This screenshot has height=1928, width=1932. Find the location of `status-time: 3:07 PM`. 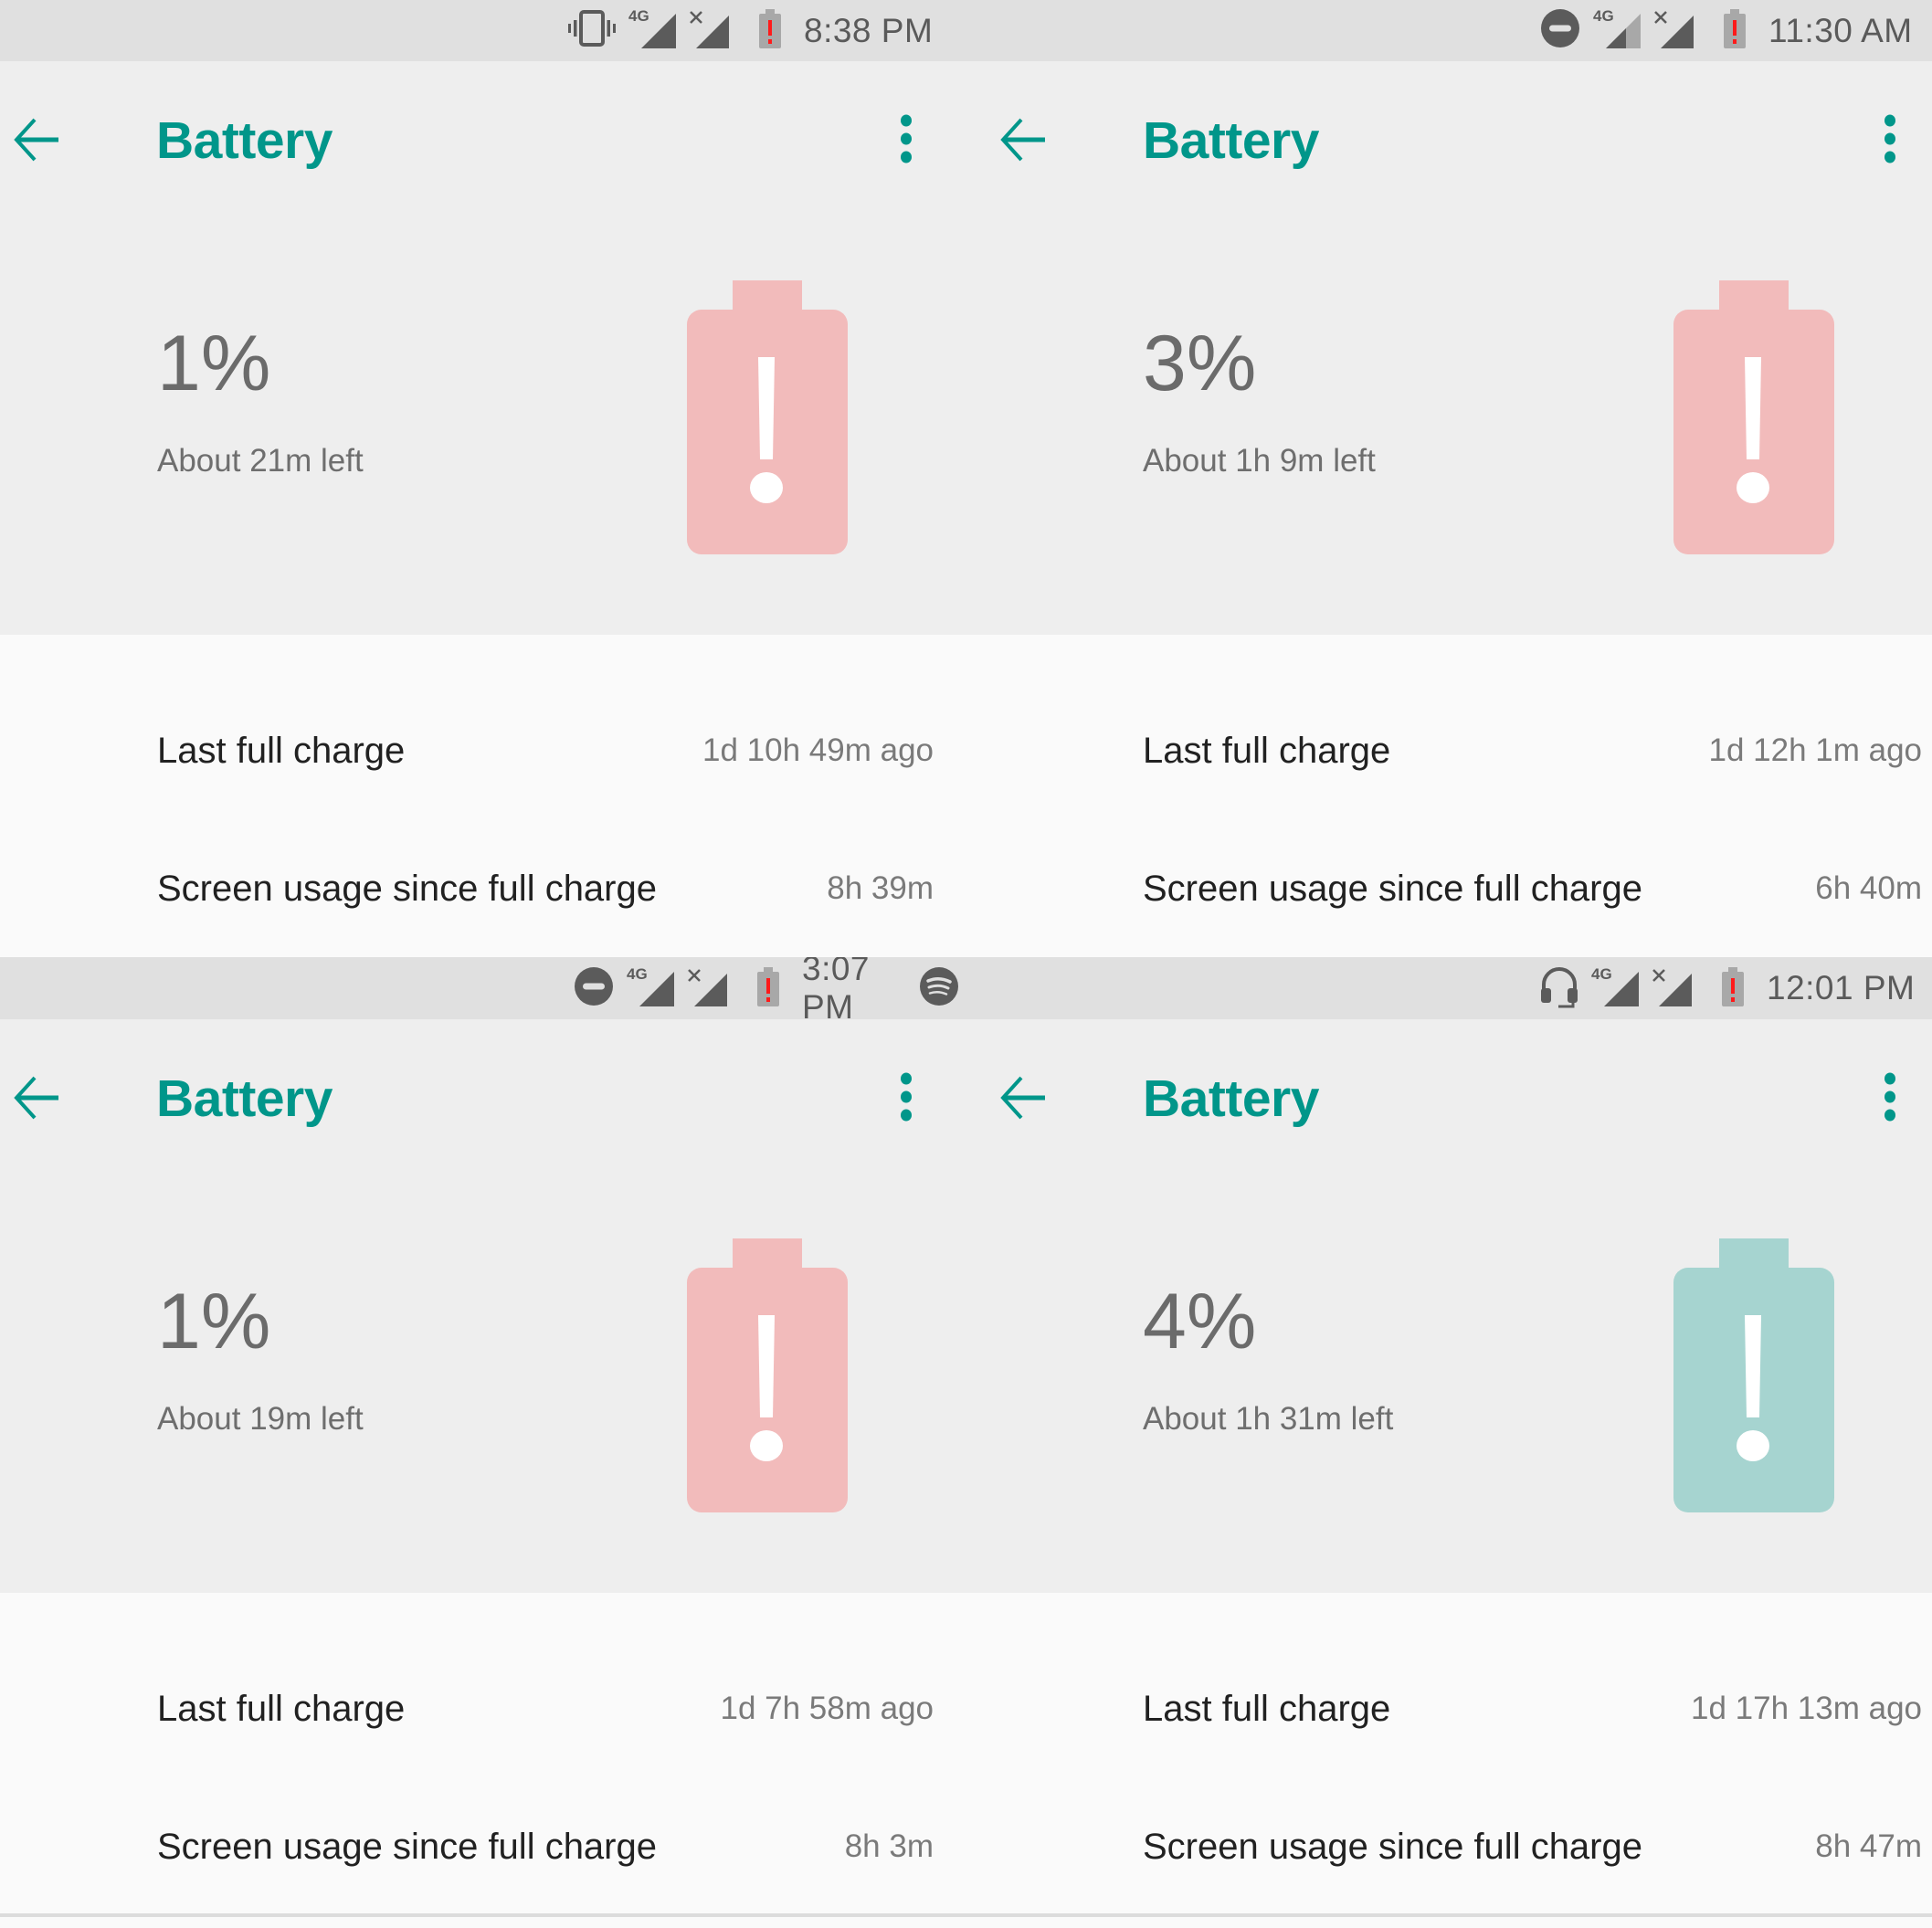

status-time: 3:07 PM is located at coordinates (837, 991).